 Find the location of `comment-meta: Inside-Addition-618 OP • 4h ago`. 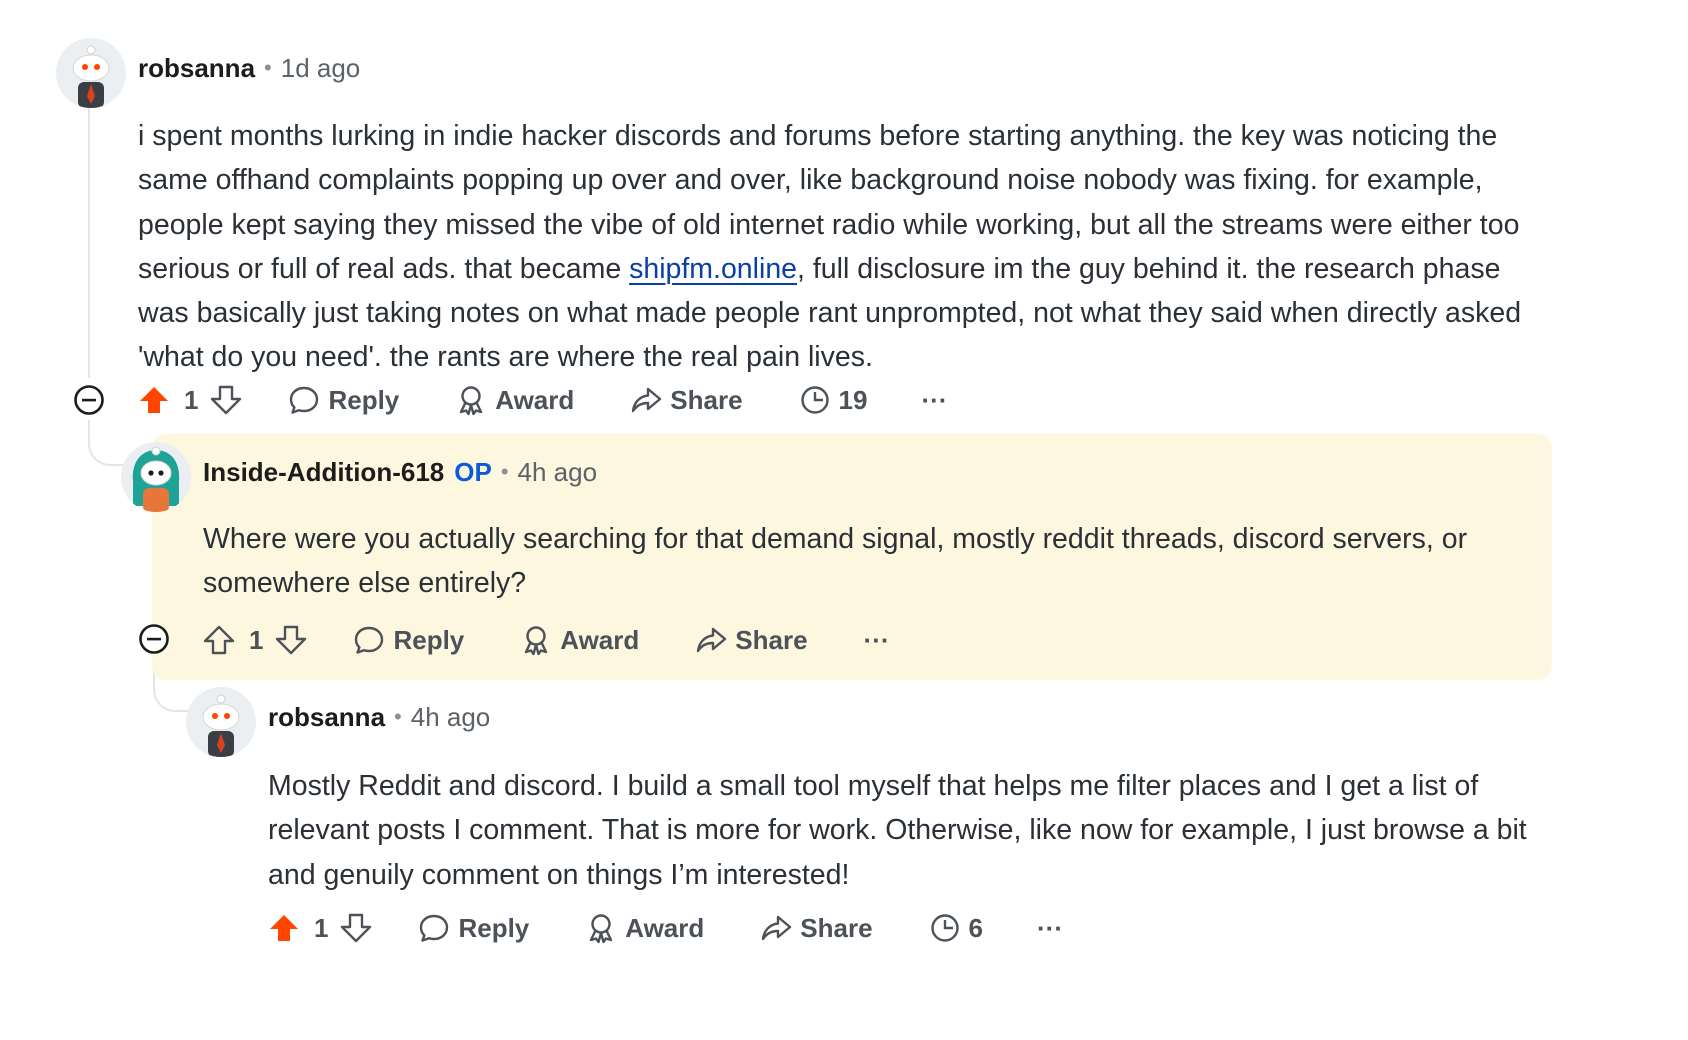

comment-meta: Inside-Addition-618 OP • 4h ago is located at coordinates (400, 472).